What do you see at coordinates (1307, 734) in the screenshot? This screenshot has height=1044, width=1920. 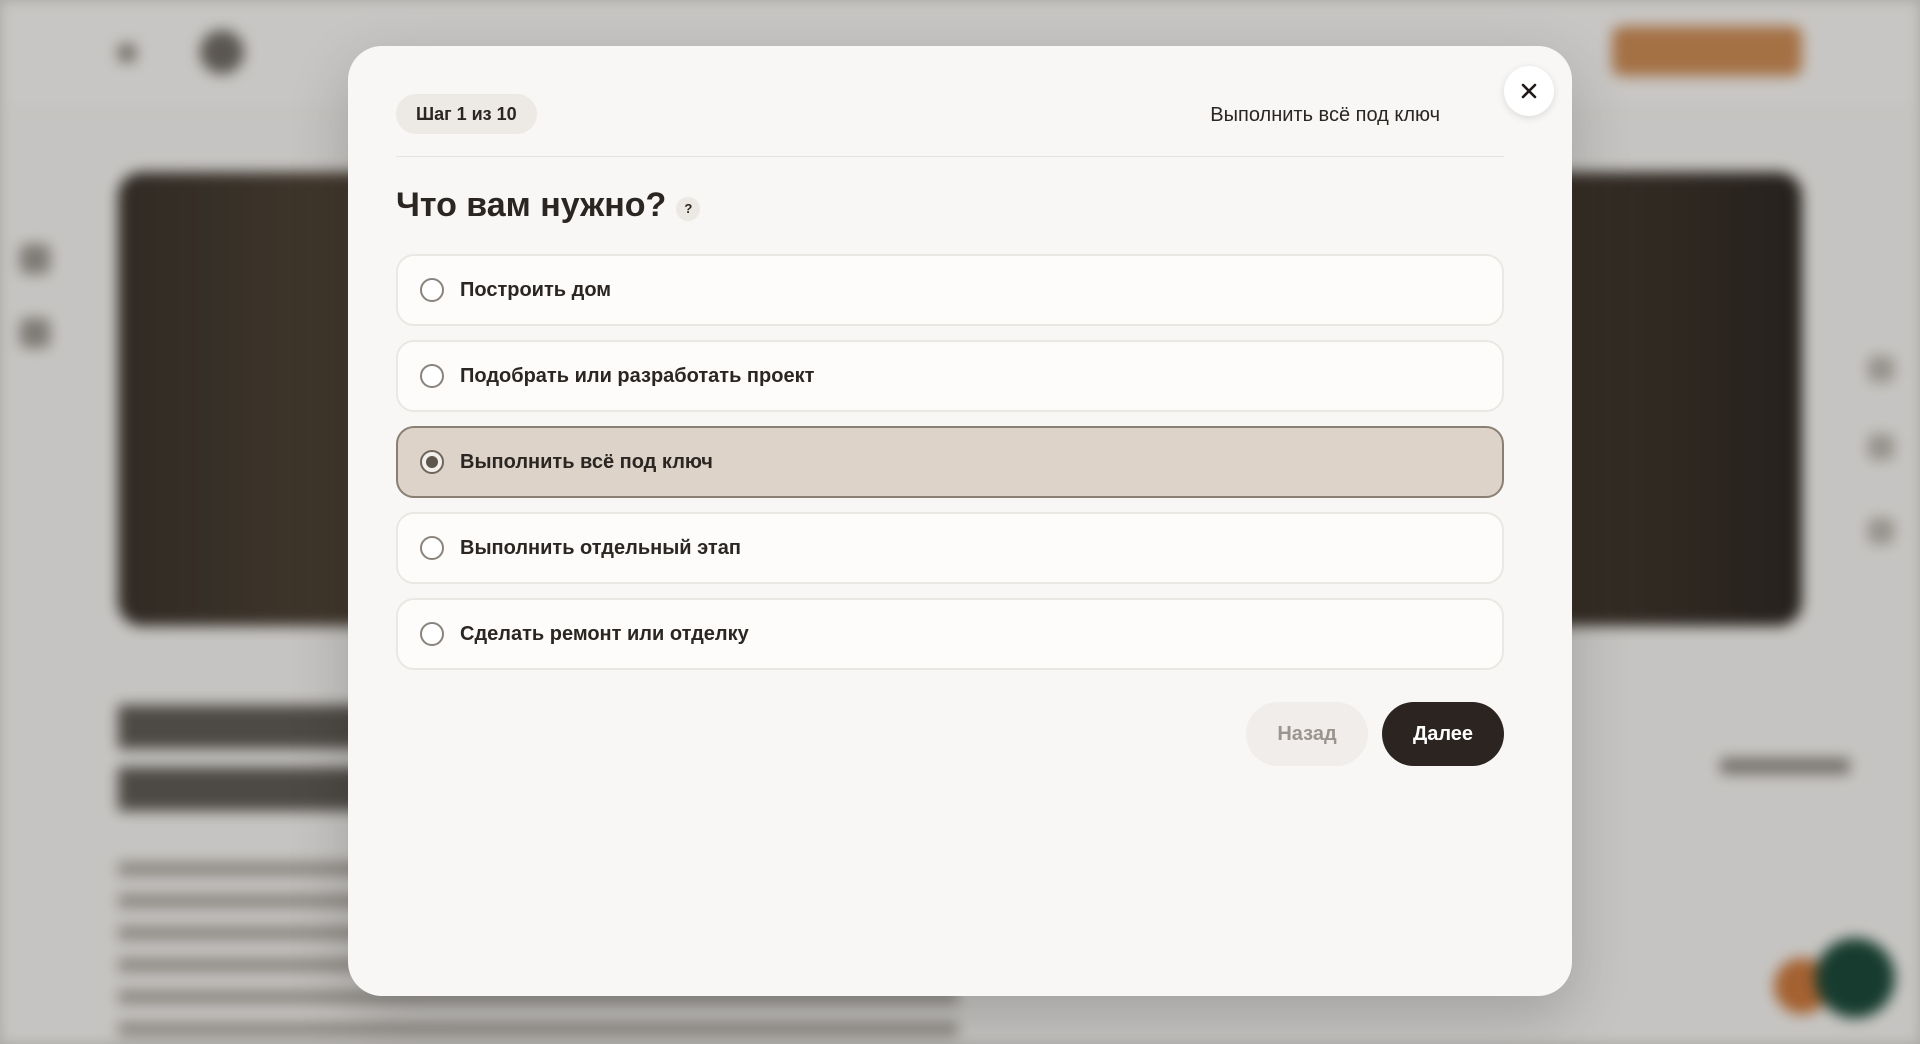 I see `back-button: Назад` at bounding box center [1307, 734].